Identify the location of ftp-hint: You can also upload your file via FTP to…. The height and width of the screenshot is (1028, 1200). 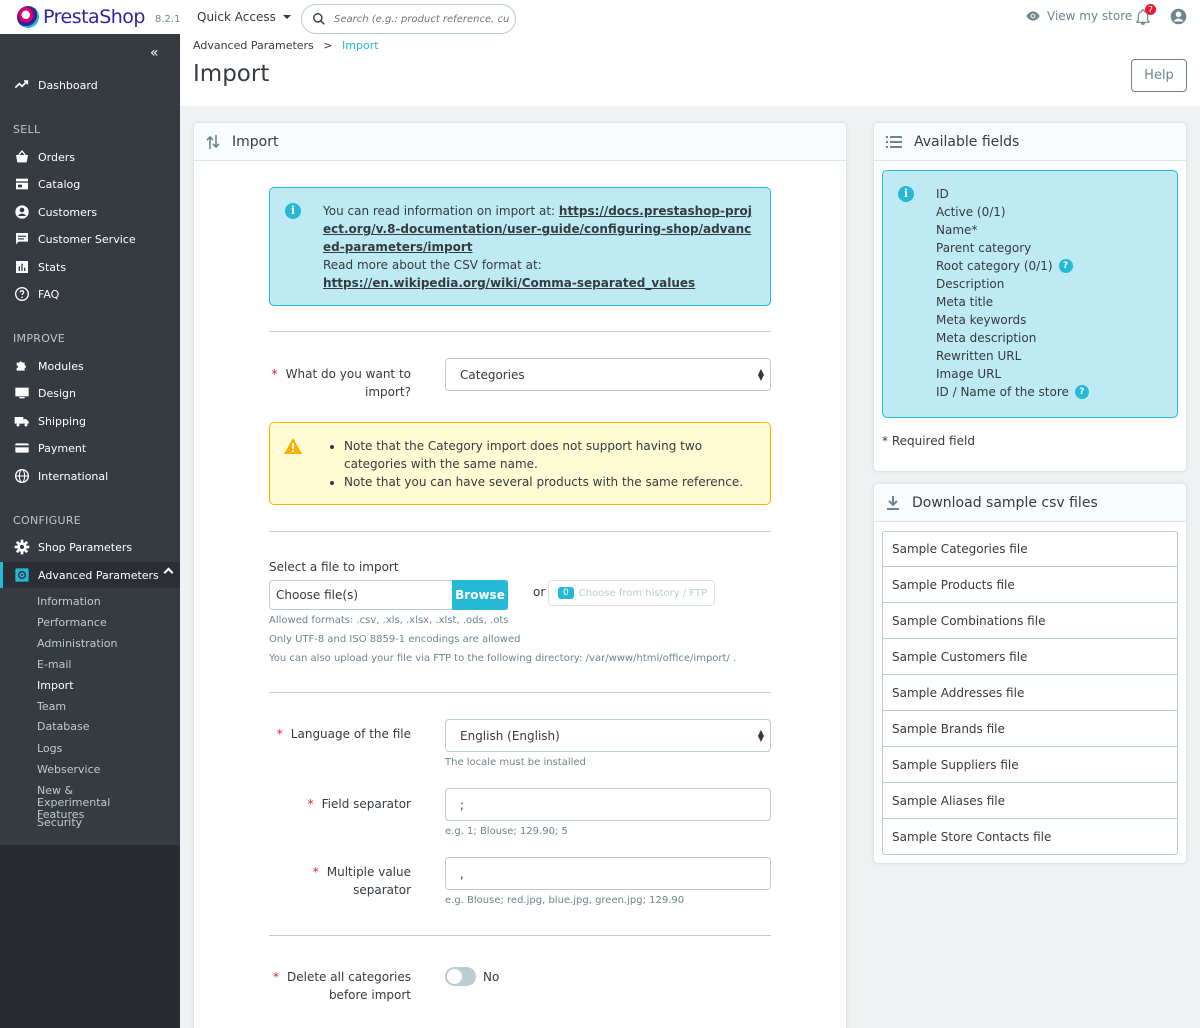
(503, 658).